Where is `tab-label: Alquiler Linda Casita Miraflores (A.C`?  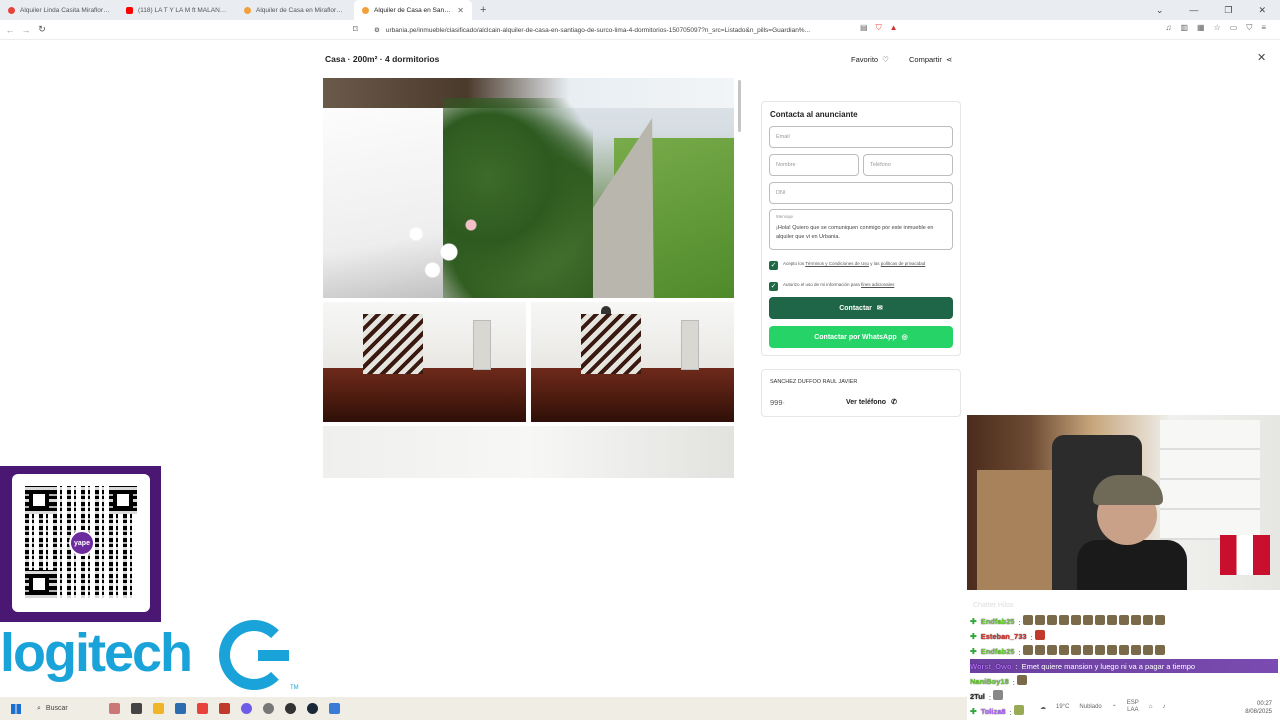
tab-label: Alquiler Linda Casita Miraflores (A.C is located at coordinates (65, 10).